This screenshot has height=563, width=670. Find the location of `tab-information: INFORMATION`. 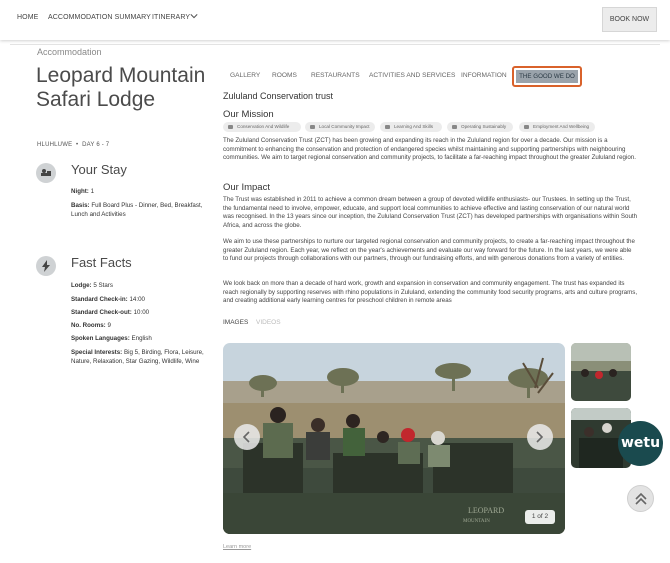

tab-information: INFORMATION is located at coordinates (484, 75).